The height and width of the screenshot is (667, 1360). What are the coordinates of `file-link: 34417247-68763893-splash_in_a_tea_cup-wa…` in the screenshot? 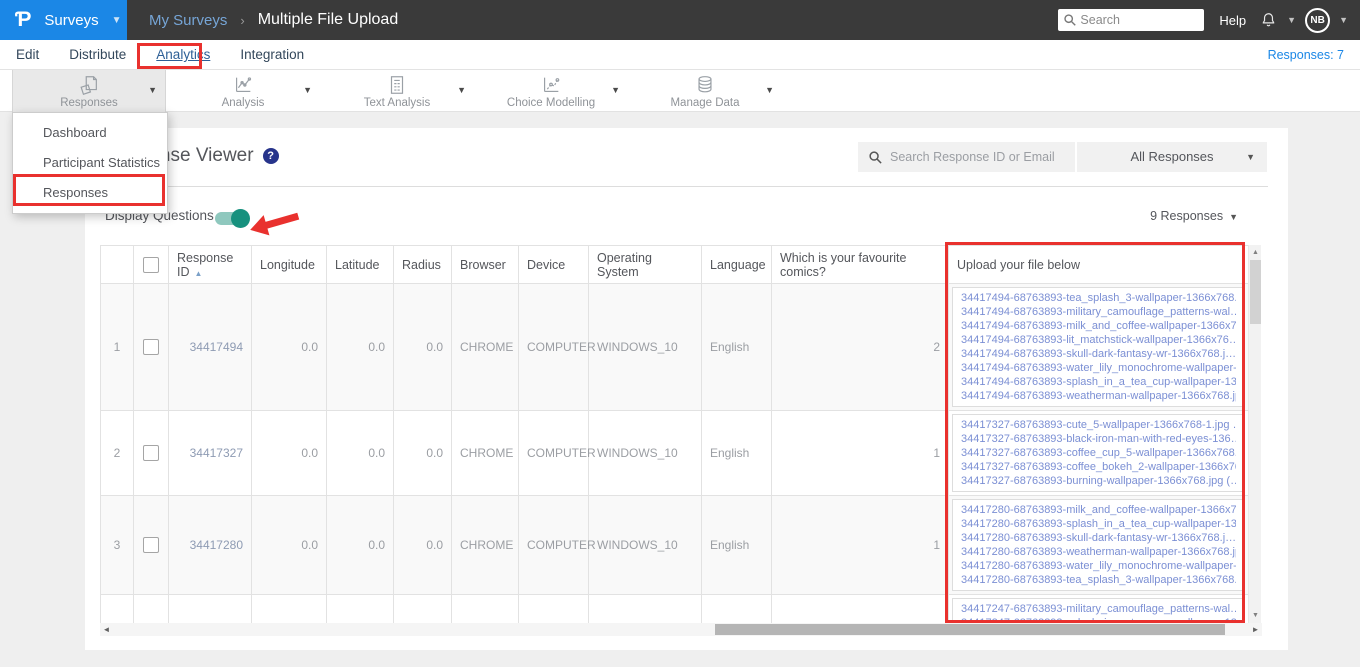 It's located at (1098, 619).